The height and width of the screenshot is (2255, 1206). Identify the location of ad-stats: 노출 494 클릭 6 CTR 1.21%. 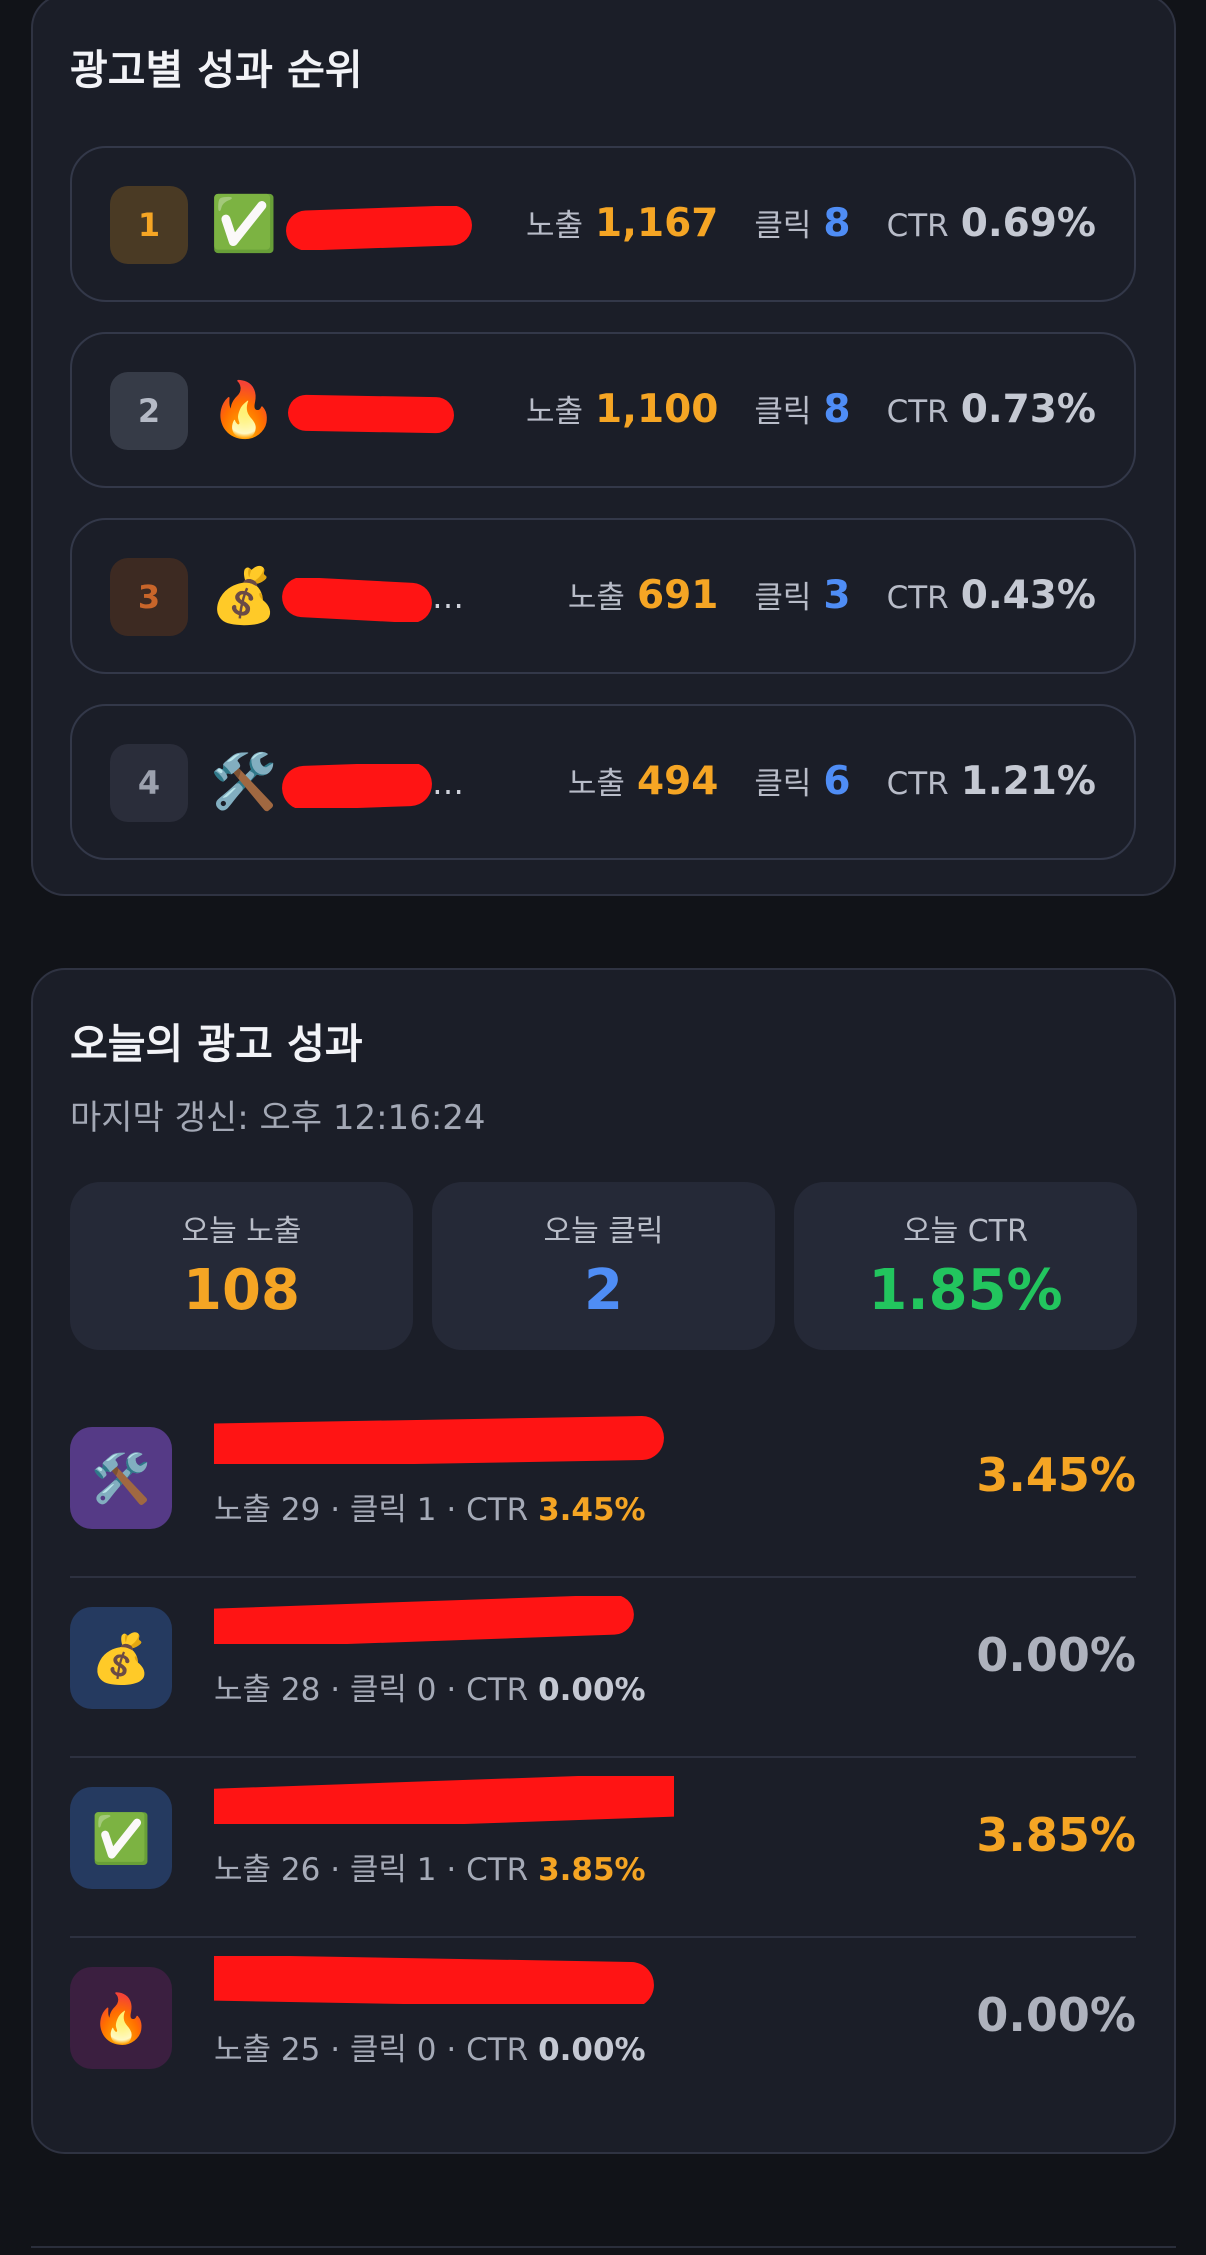
(832, 784).